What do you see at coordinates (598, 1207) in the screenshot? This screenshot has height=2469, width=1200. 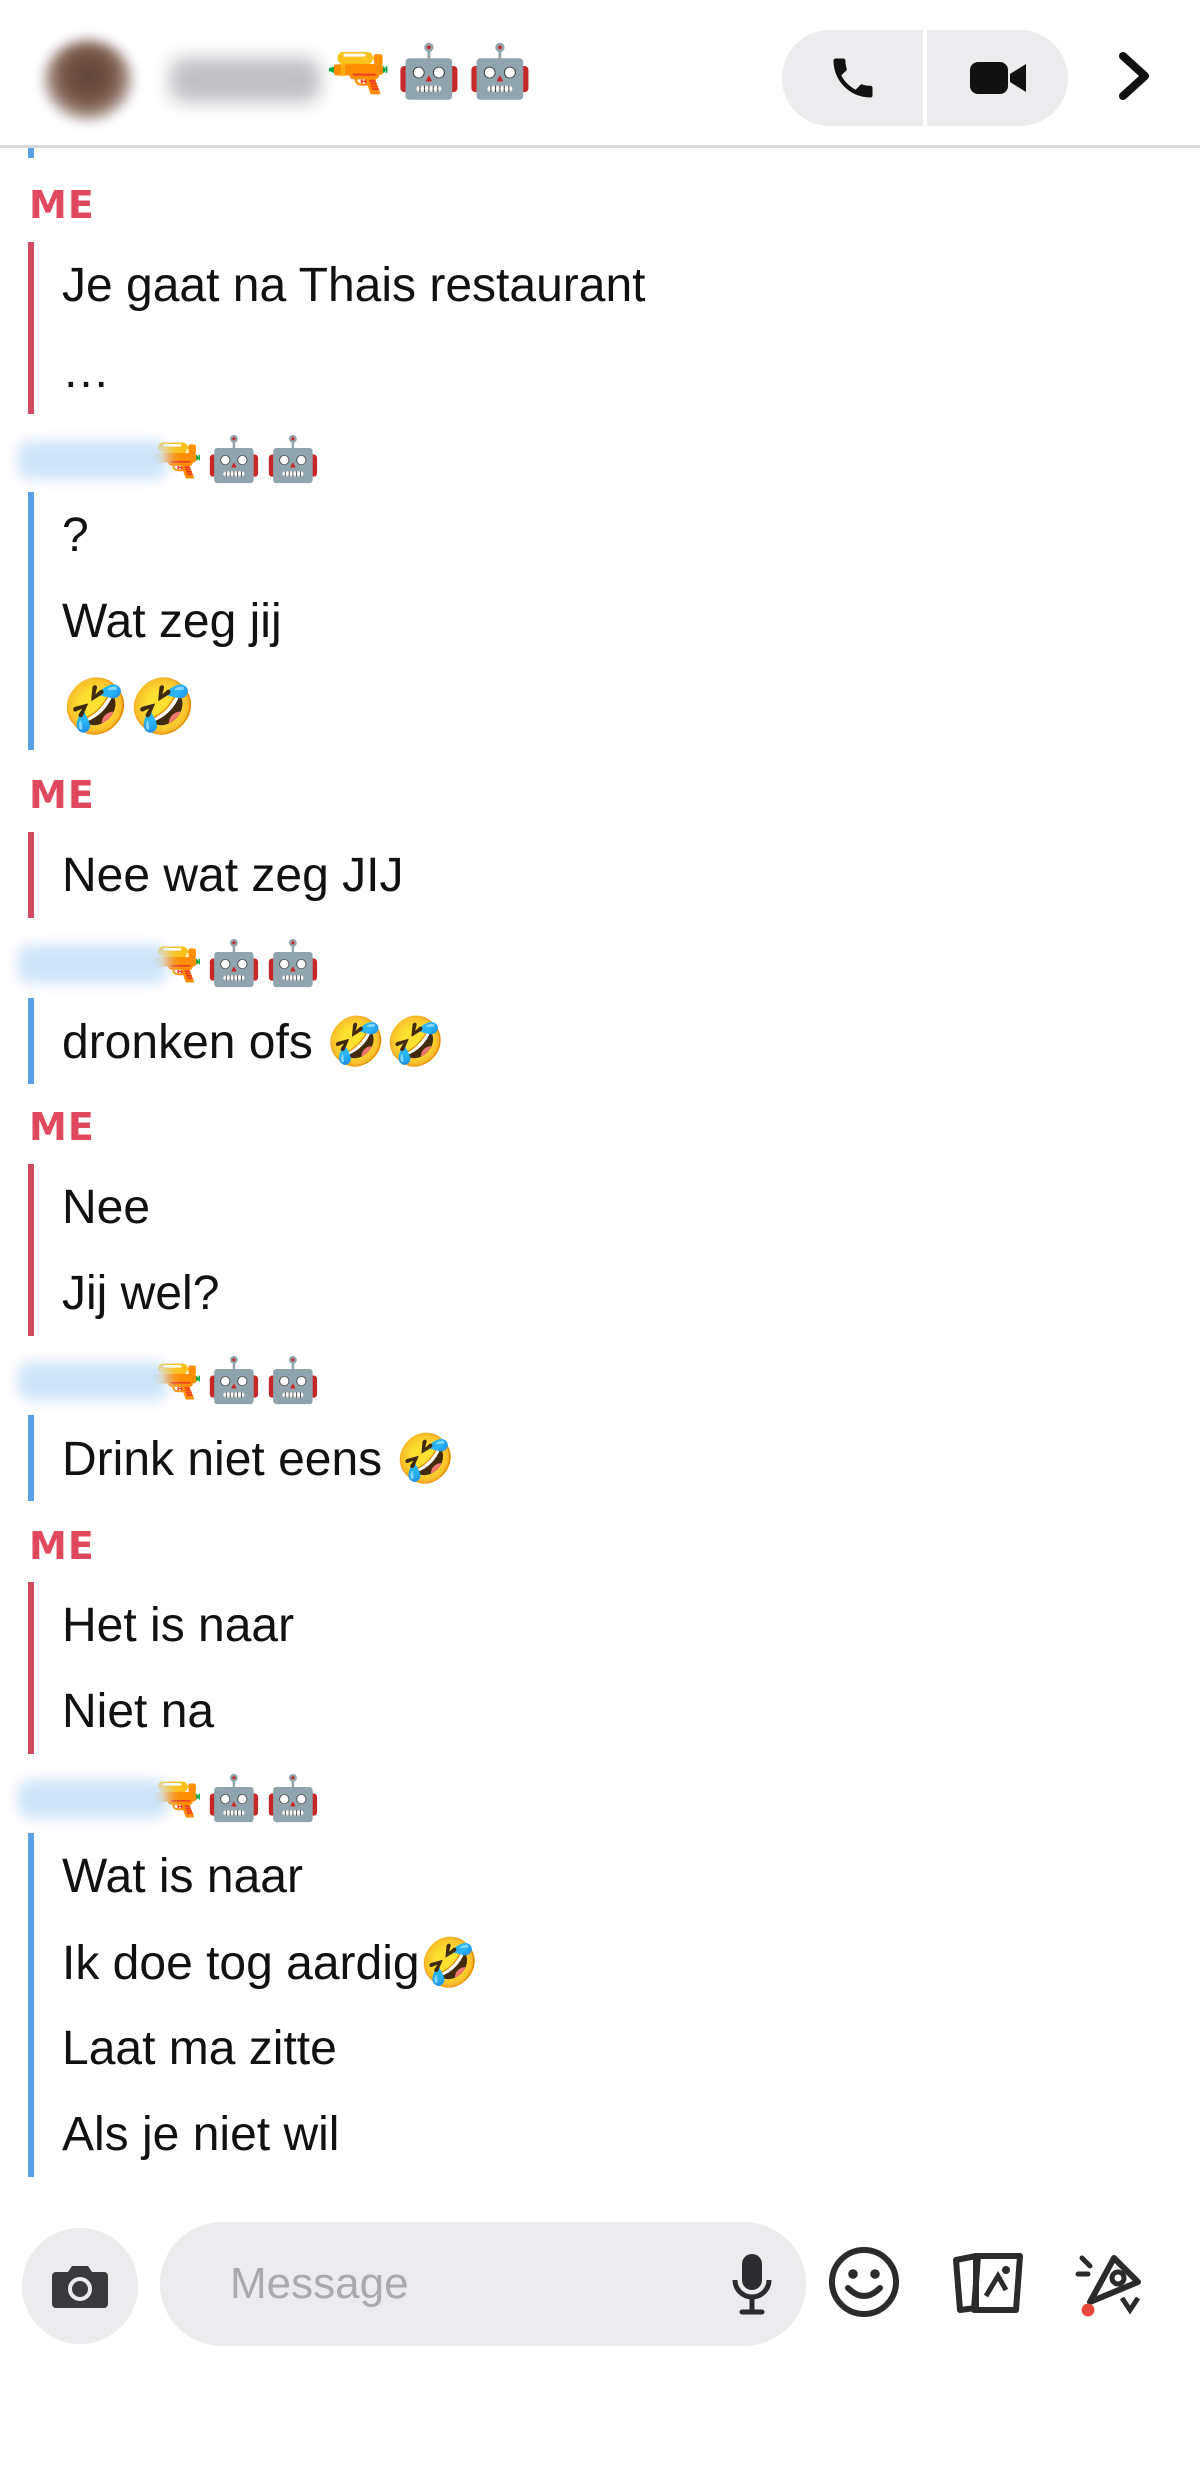 I see `message-bubble: Nee` at bounding box center [598, 1207].